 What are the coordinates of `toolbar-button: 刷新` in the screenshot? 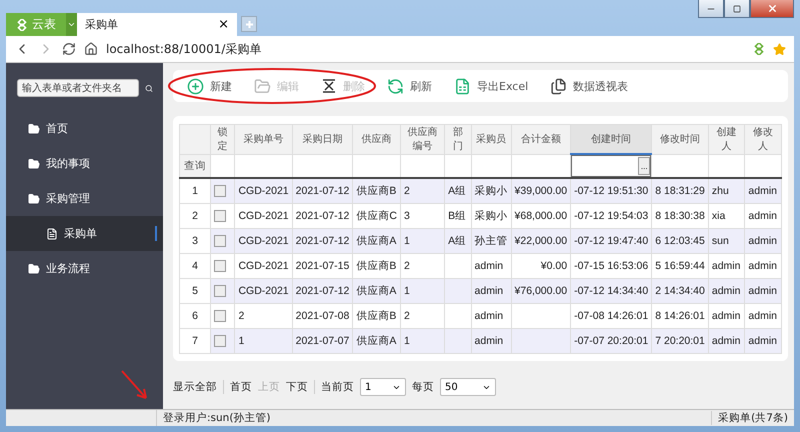 It's located at (409, 86).